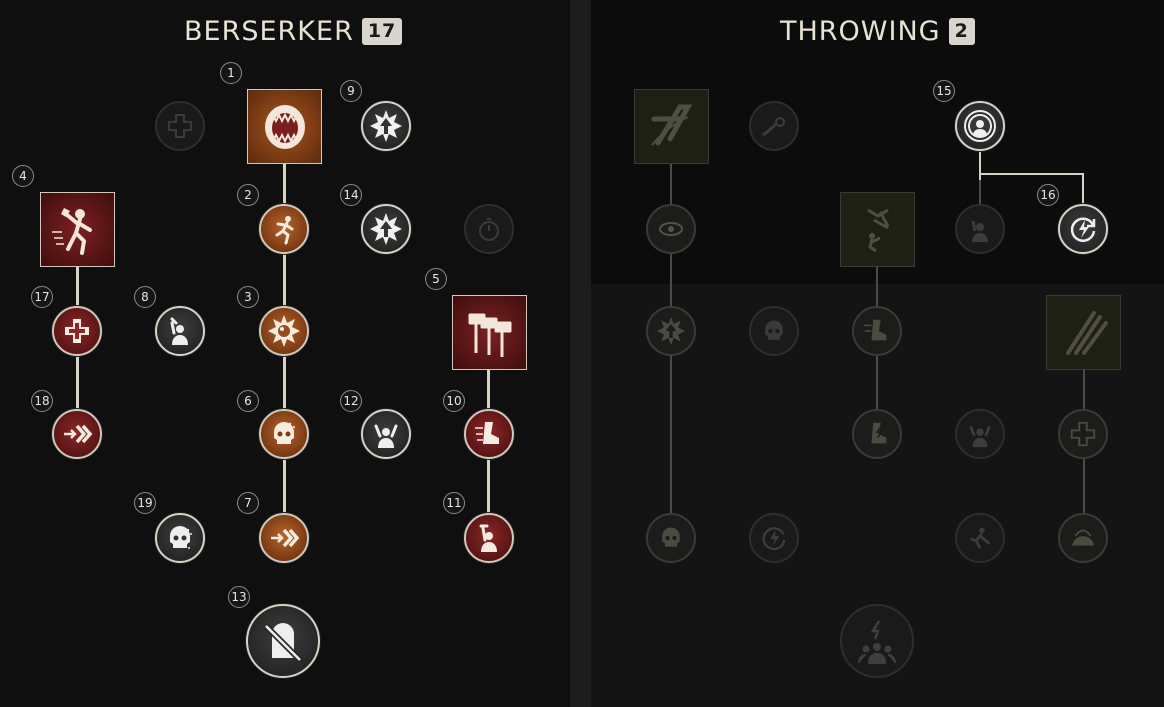  I want to click on skill-node-ultimate-locked, so click(877, 641).